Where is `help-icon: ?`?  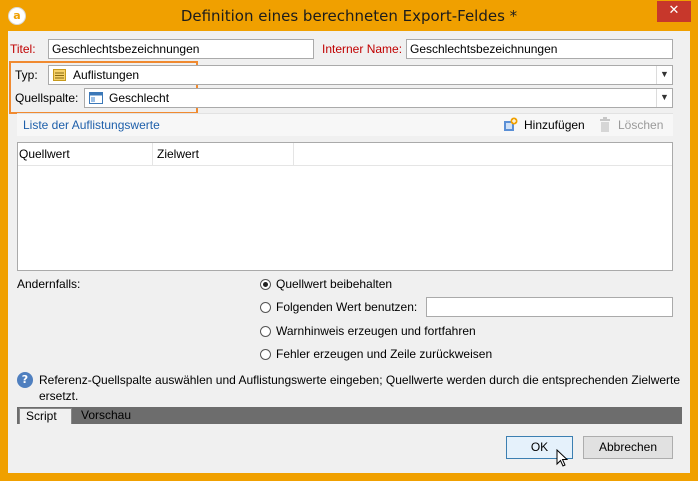 help-icon: ? is located at coordinates (25, 380).